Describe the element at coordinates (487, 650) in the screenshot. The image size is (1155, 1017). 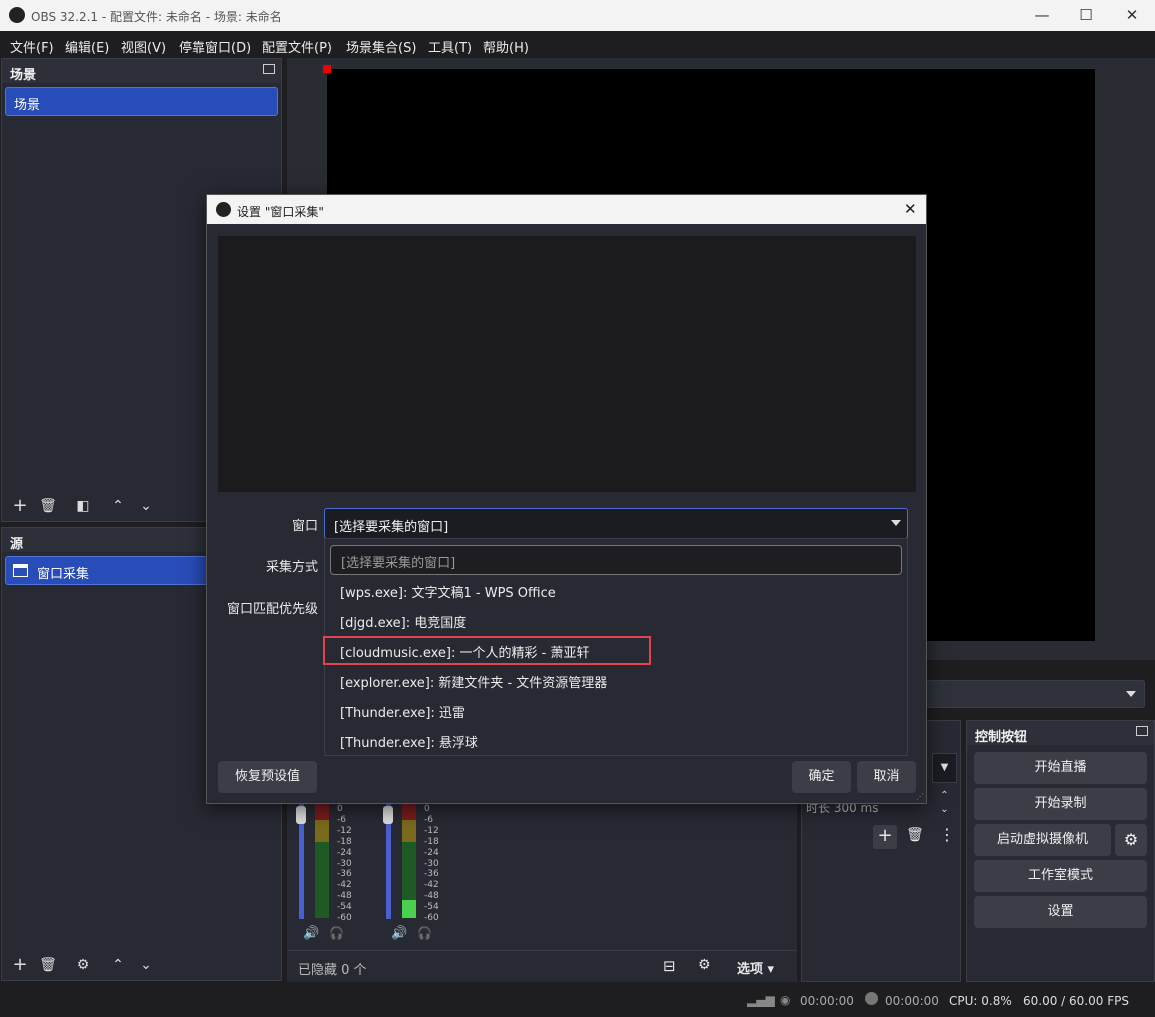
I see `highlight-box` at that location.